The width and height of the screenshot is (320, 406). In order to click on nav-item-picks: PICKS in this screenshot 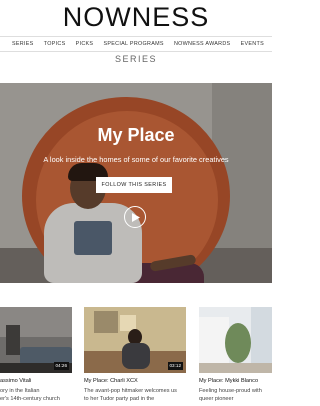, I will do `click(85, 44)`.